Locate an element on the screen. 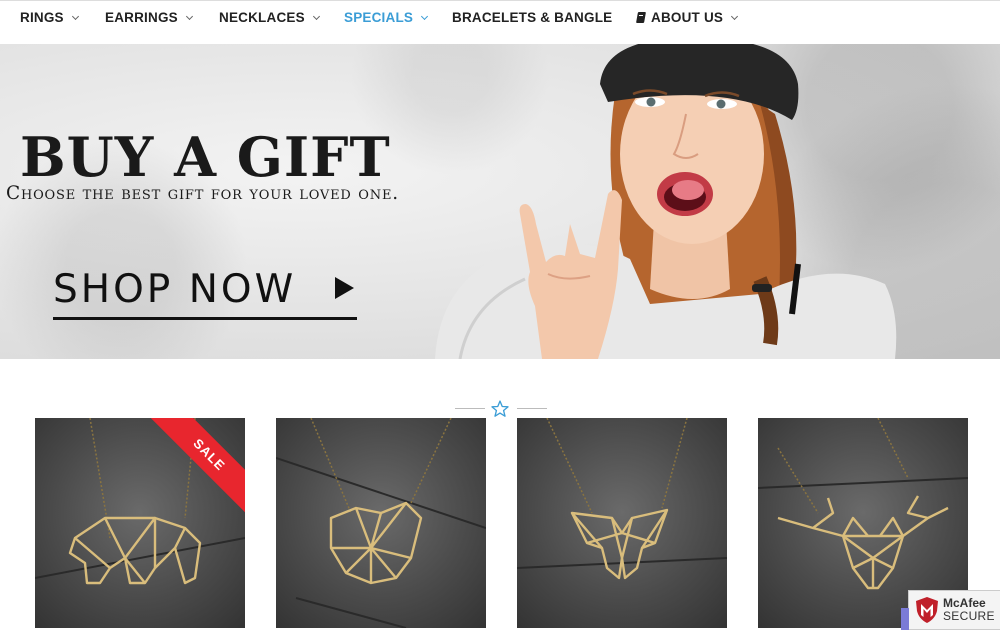  nav-item-rings: RINGS is located at coordinates (49, 17).